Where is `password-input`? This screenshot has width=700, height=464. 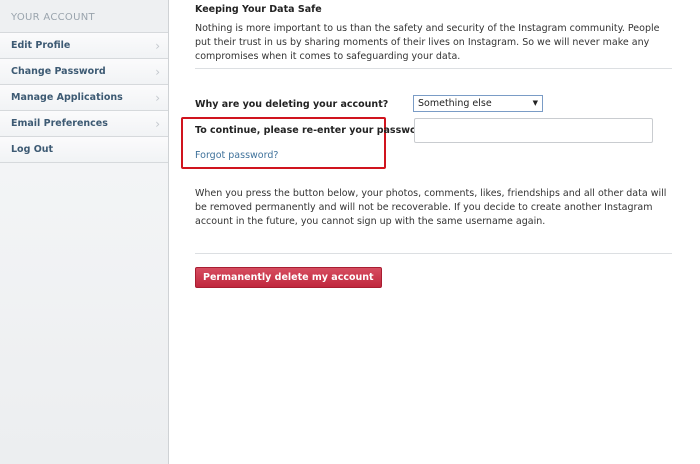 password-input is located at coordinates (533, 130).